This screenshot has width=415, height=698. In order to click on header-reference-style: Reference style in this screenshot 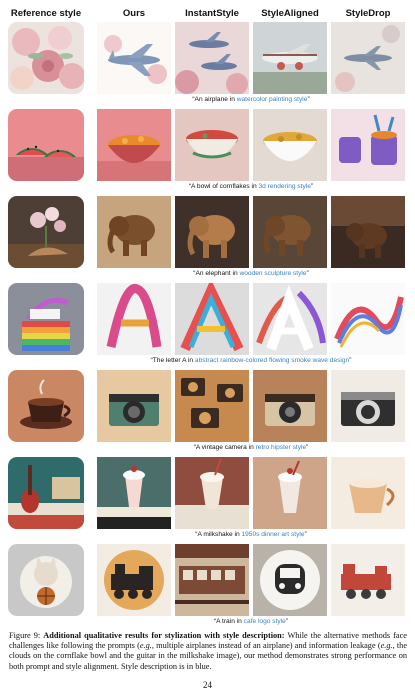, I will do `click(46, 13)`.